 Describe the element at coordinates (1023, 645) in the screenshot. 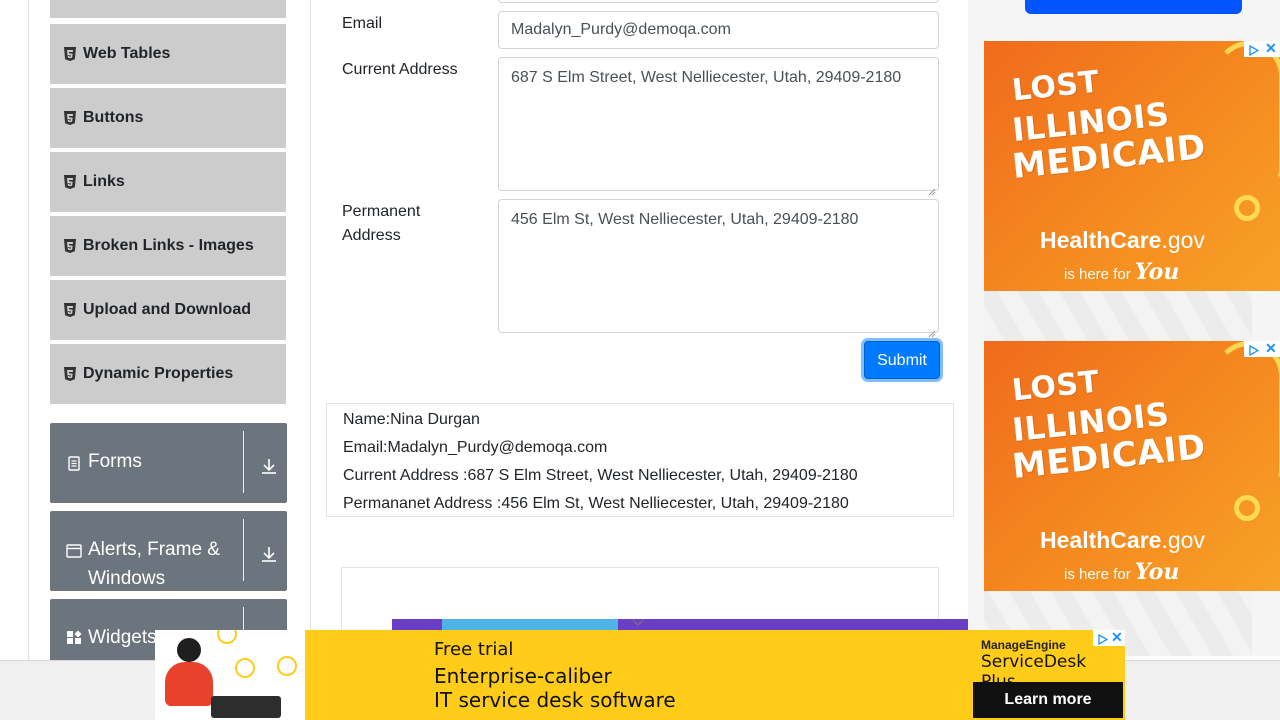

I see `ad-brand-company: ManageEngine` at that location.